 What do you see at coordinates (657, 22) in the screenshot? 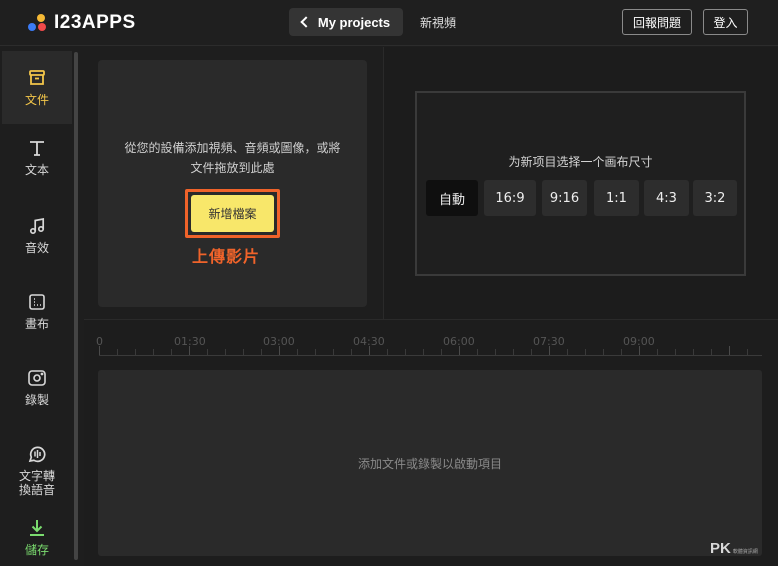
I see `report-issue-button: 回報問題` at bounding box center [657, 22].